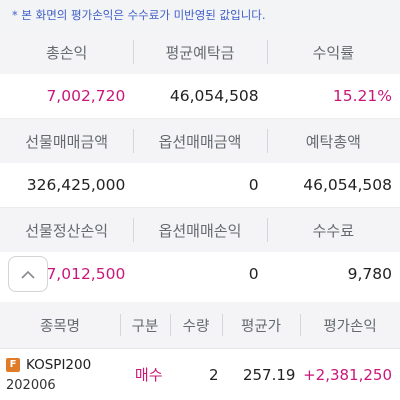  I want to click on summary-header-row-3: 선물정산손익 옵션매매손익 수수료, so click(200, 230).